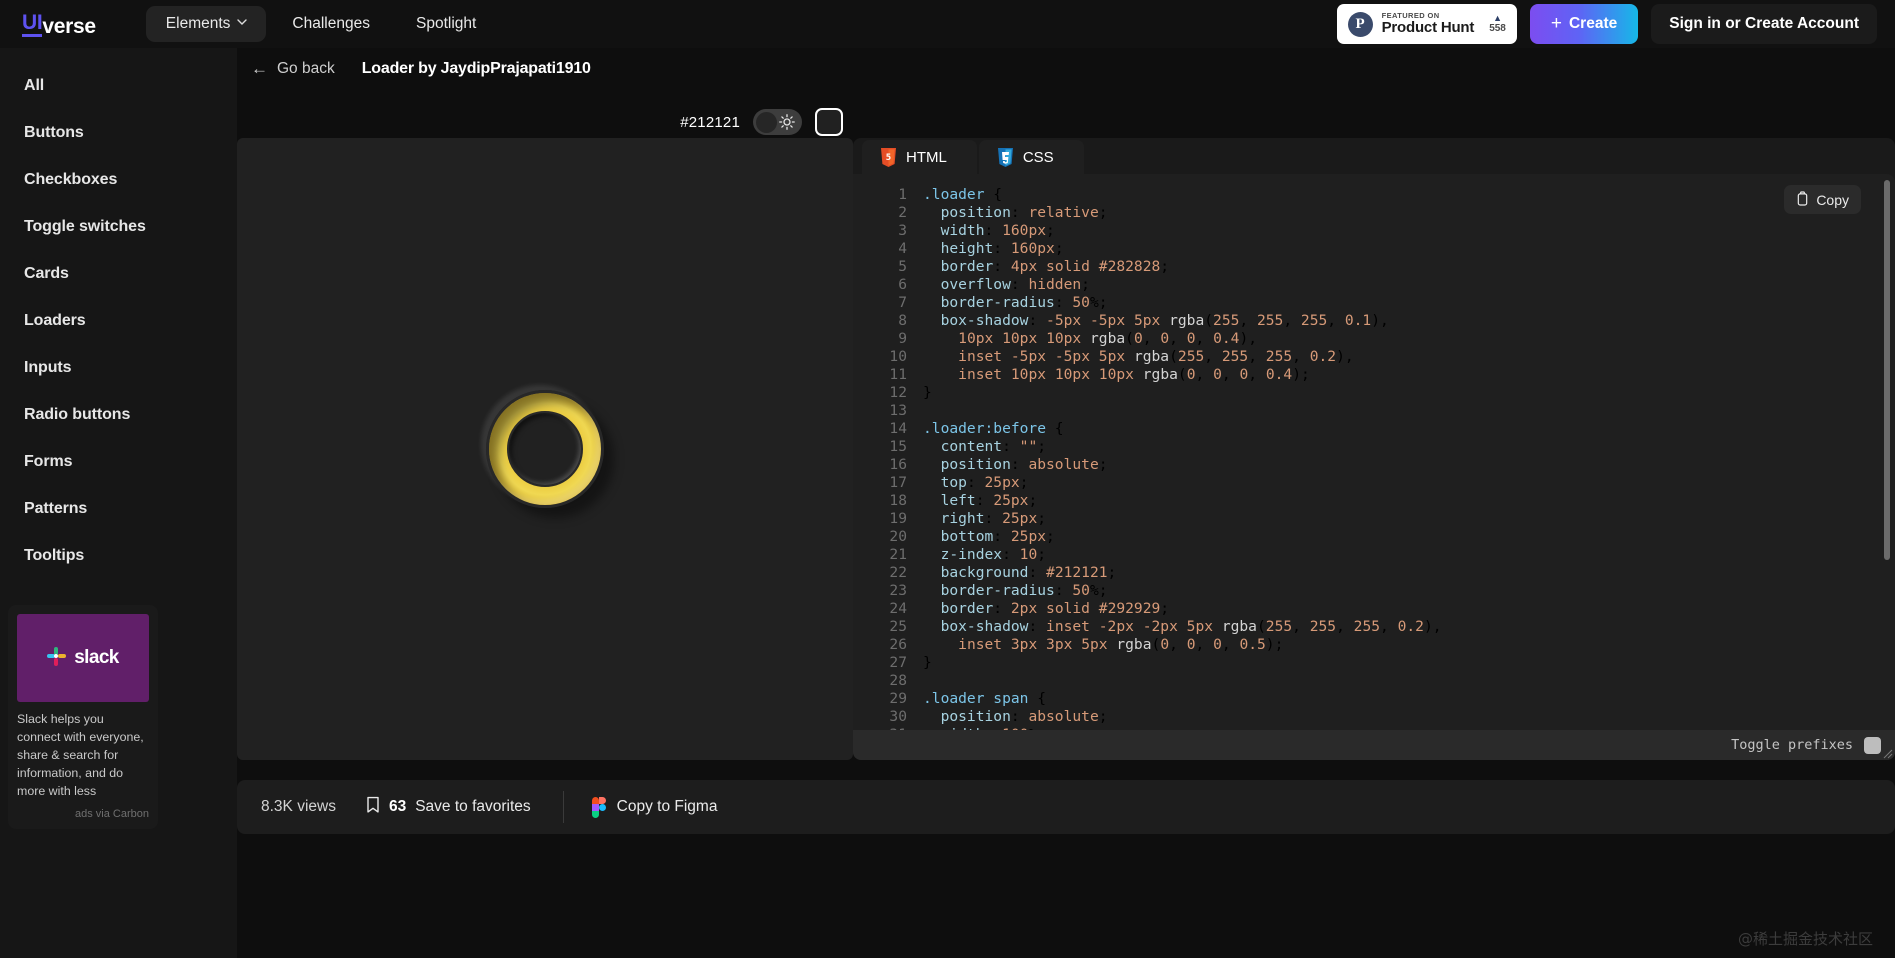 This screenshot has height=958, width=1895. I want to click on detail-header: ← Go back Loader by JaydipPrajapati1910, so click(1066, 69).